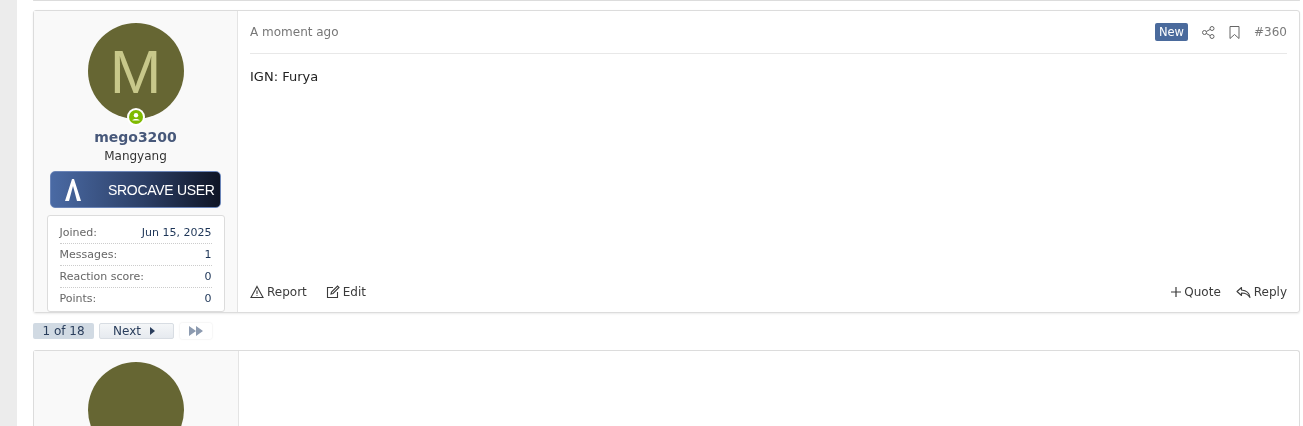 This screenshot has width=1303, height=426. Describe the element at coordinates (285, 77) in the screenshot. I see `post-message: IGN: Furya` at that location.